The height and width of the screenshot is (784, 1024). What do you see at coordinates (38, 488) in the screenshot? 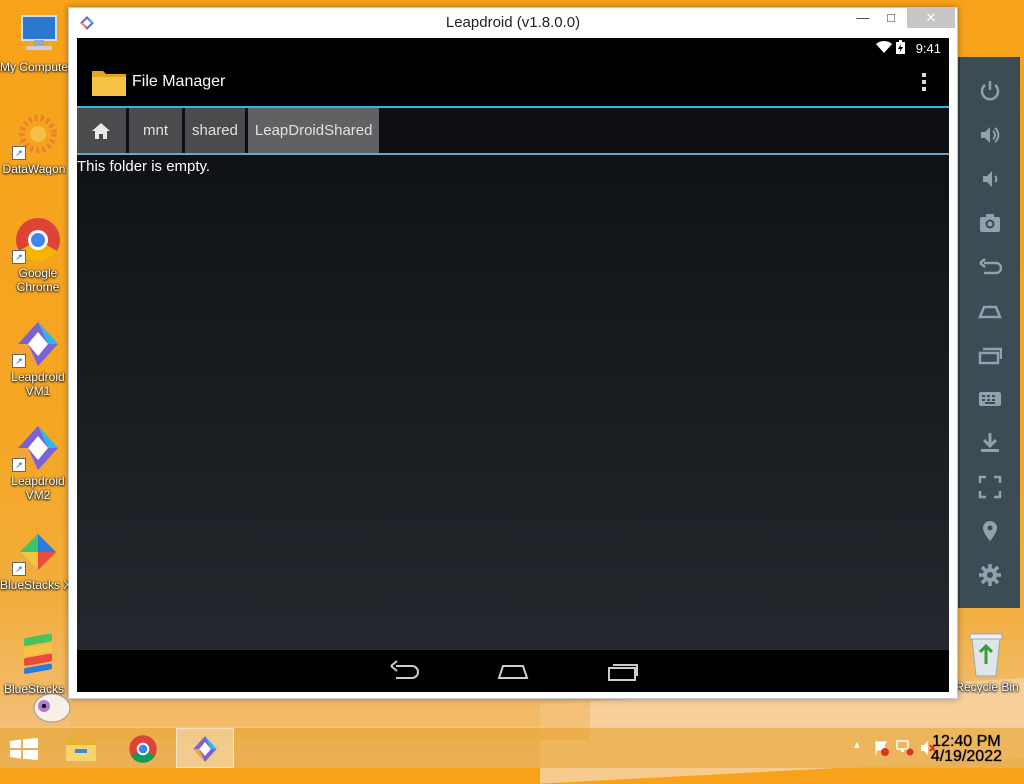
I see `desktop-icon-label: Leapdroid VM2` at bounding box center [38, 488].